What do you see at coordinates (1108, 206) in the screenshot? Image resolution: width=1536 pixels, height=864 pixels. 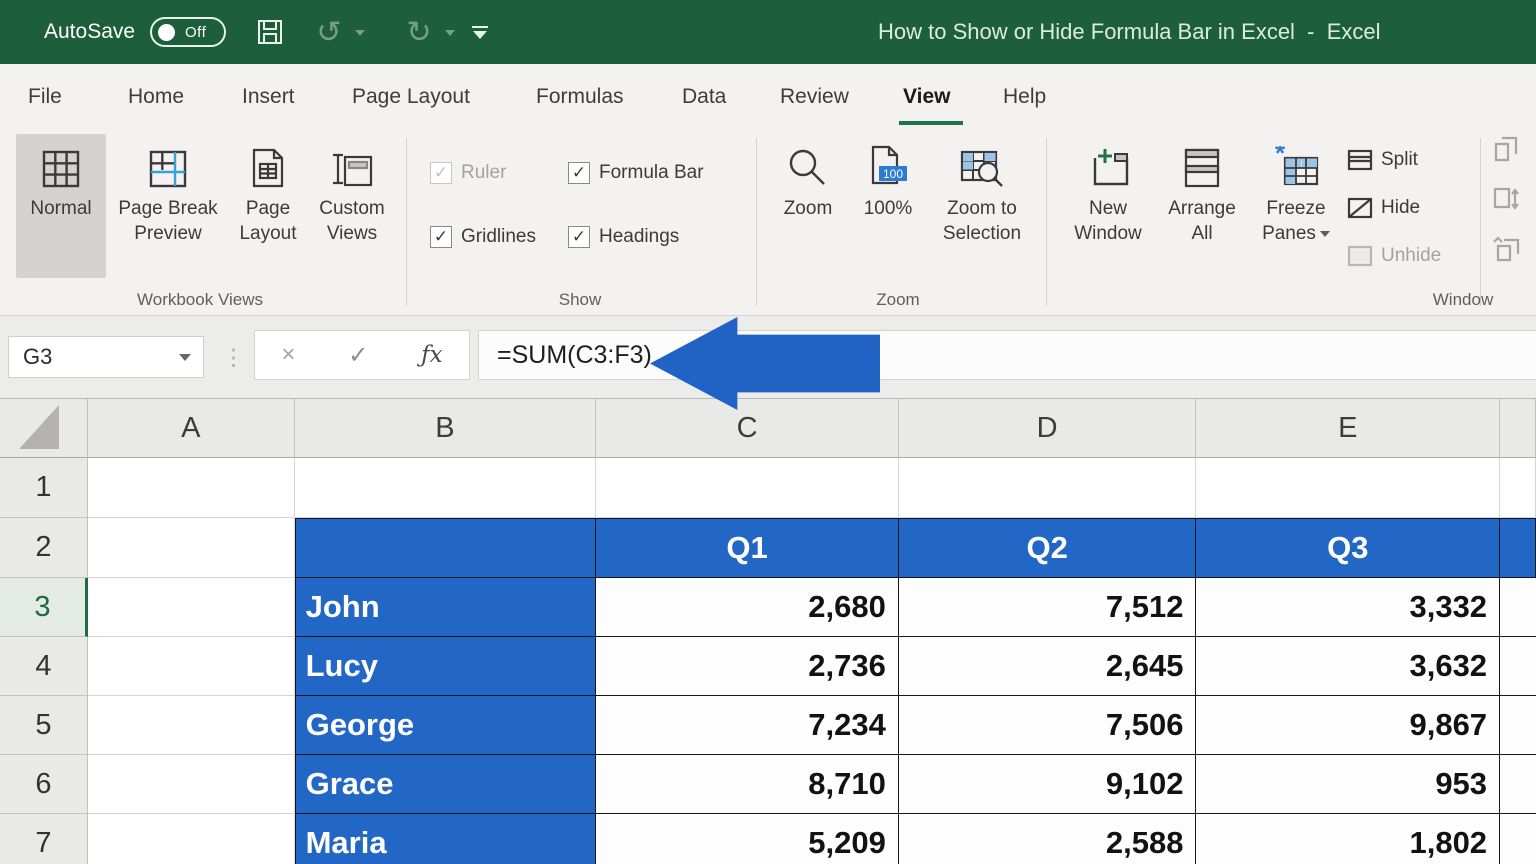 I see `new-window-button: New Window` at bounding box center [1108, 206].